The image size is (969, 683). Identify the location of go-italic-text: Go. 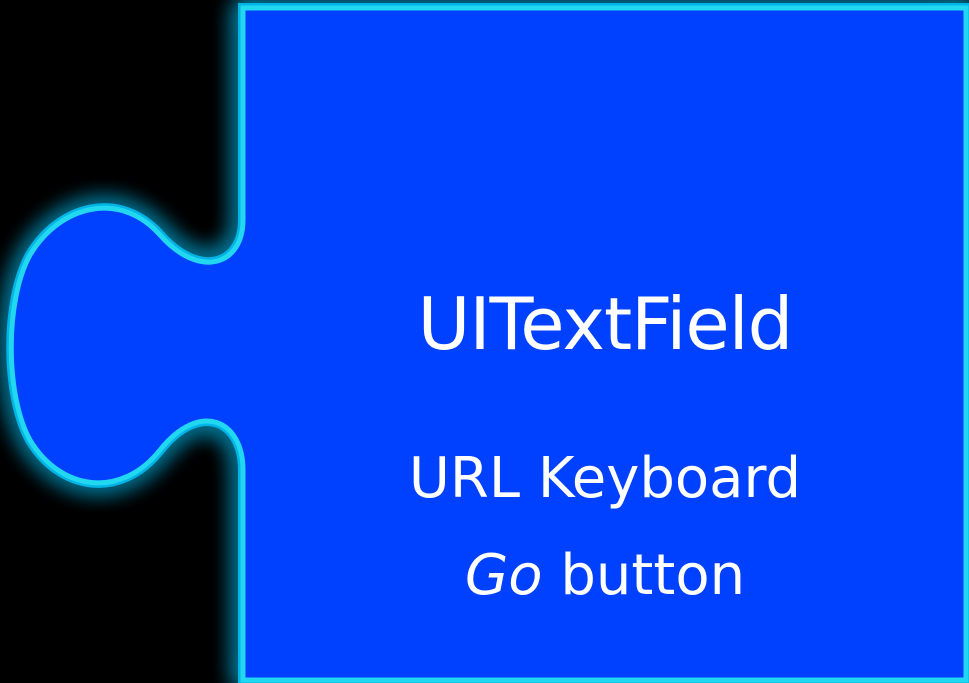
(503, 575).